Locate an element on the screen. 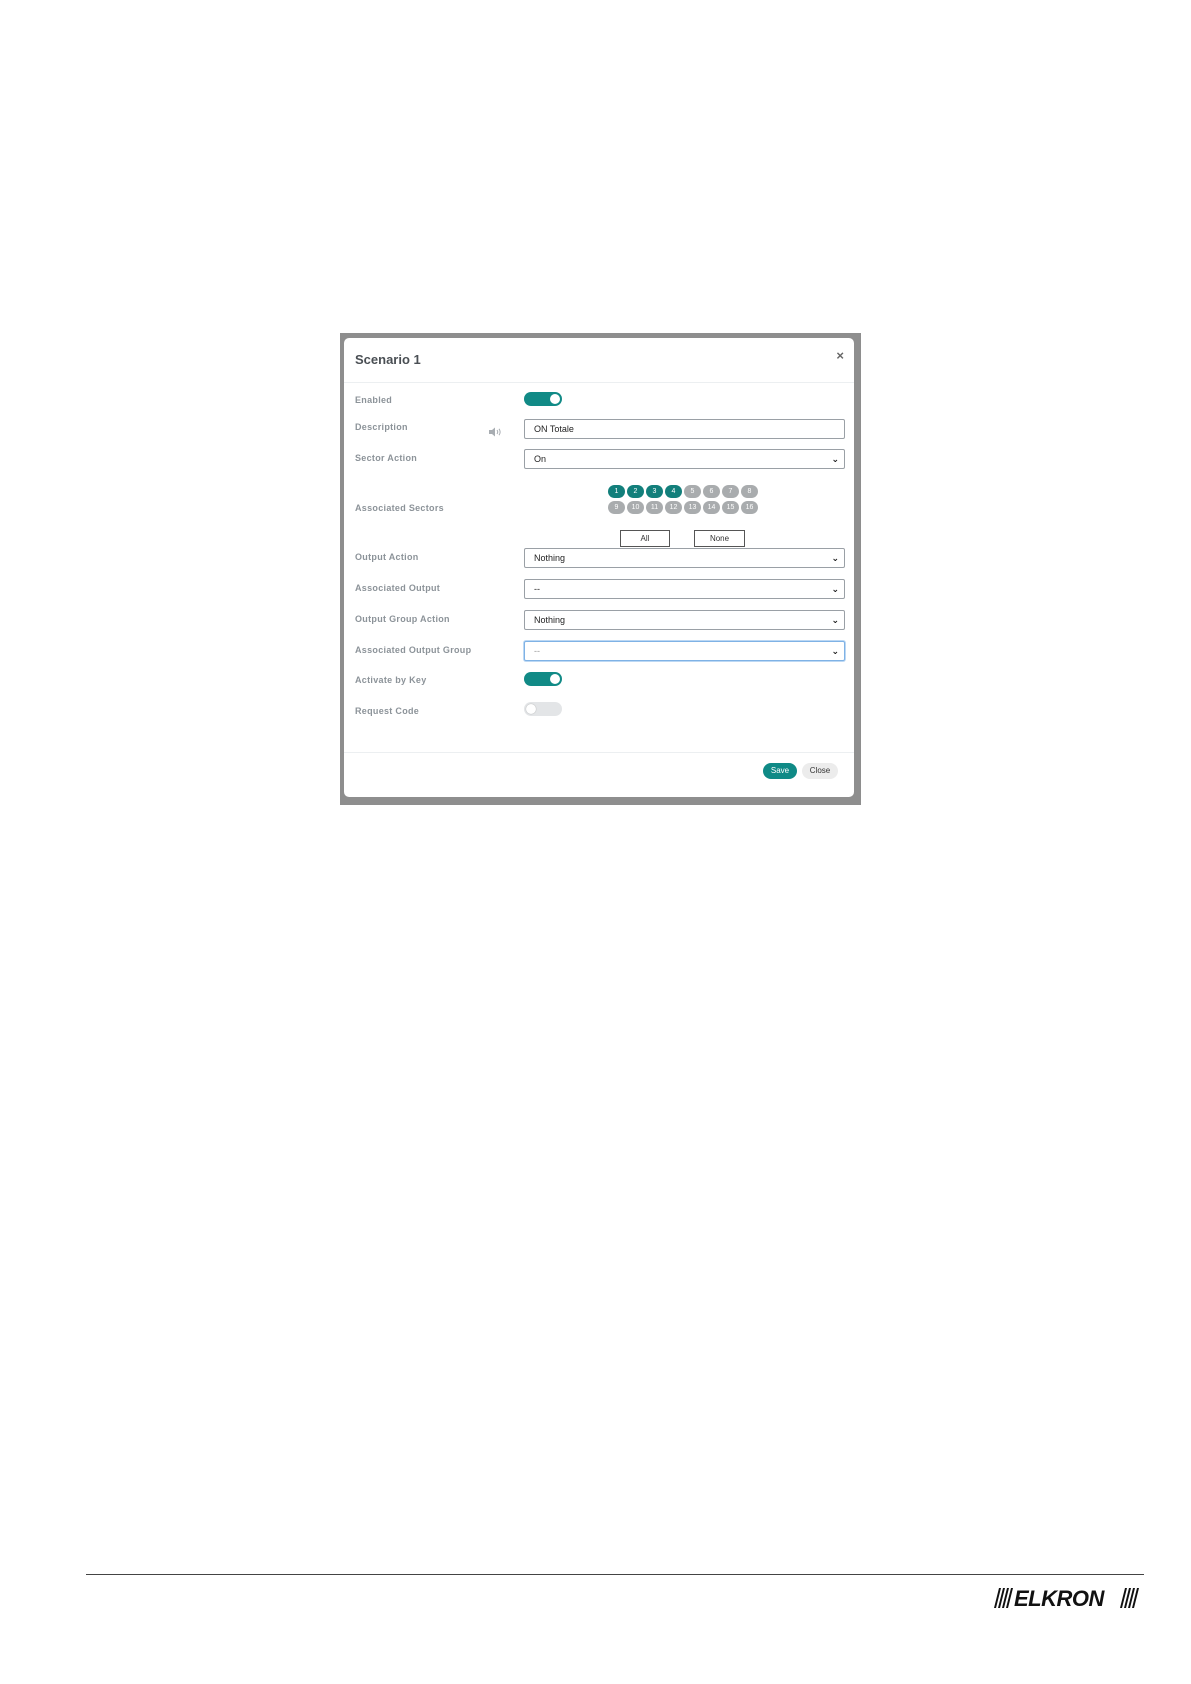 Image resolution: width=1191 pixels, height=1684 pixels. associated-sectors-label: Associated Sectors is located at coordinates (399, 508).